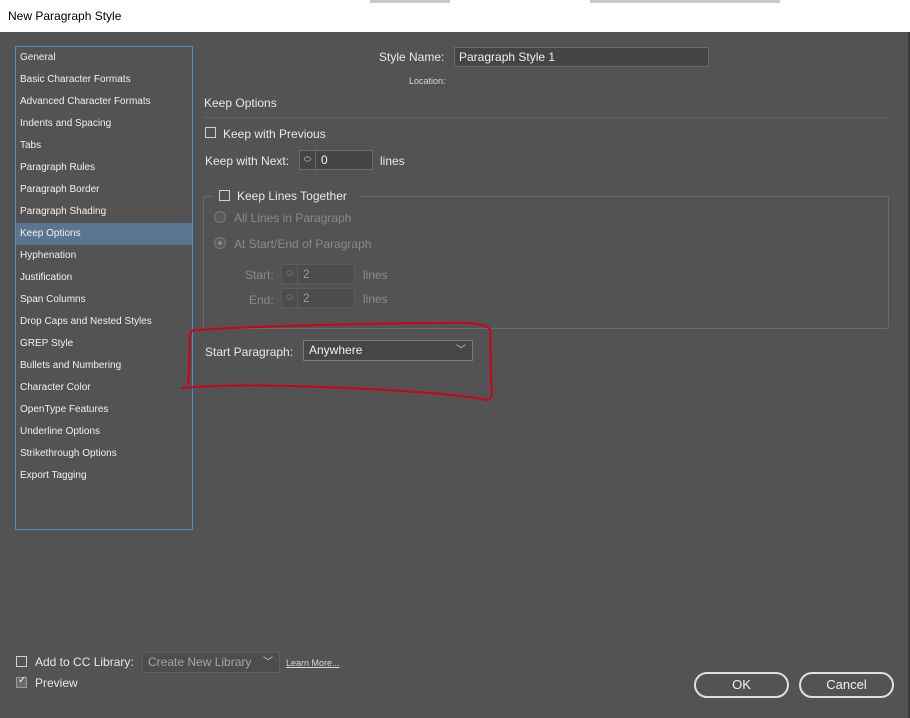 The height and width of the screenshot is (718, 910). What do you see at coordinates (293, 218) in the screenshot?
I see `all-lines-label: All Lines in Paragraph` at bounding box center [293, 218].